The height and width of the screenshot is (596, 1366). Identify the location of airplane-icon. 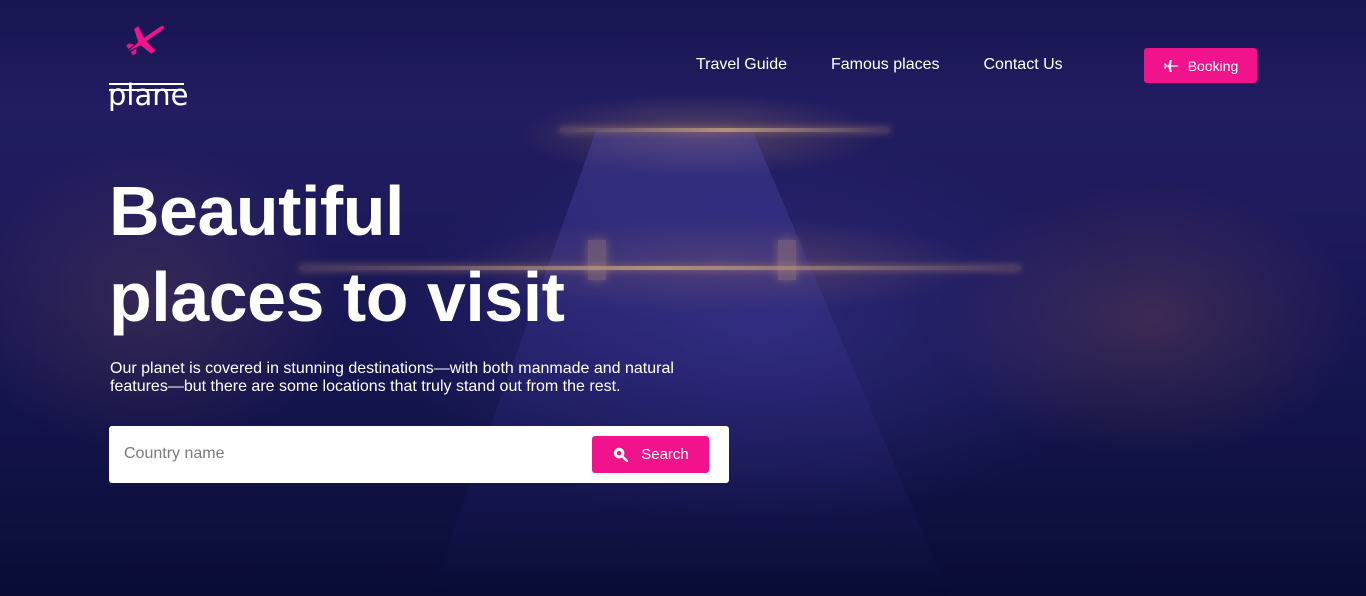
(1171, 65).